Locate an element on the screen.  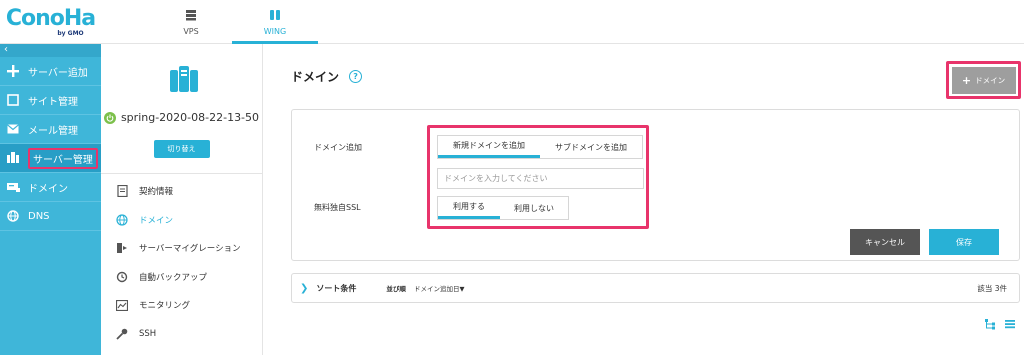
migration-icon is located at coordinates (122, 248).